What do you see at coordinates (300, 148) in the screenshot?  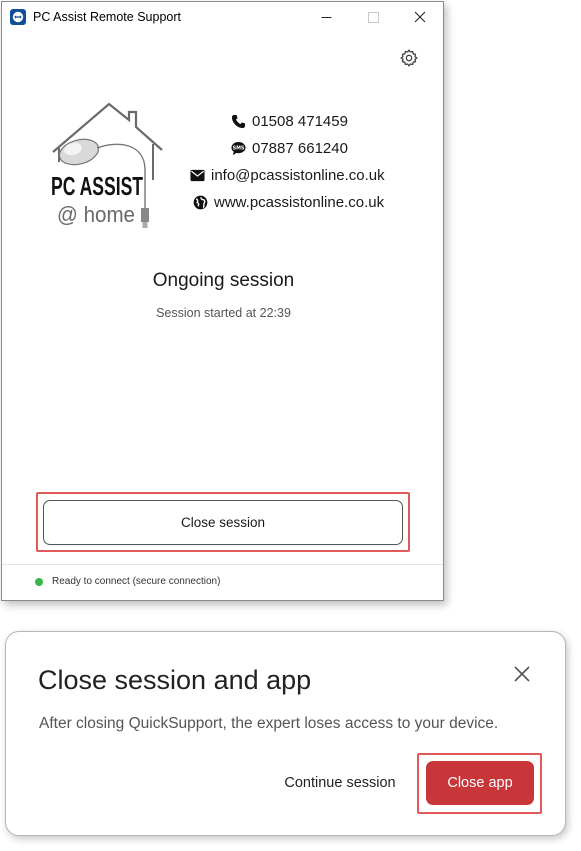 I see `sms-number: 07887 661240` at bounding box center [300, 148].